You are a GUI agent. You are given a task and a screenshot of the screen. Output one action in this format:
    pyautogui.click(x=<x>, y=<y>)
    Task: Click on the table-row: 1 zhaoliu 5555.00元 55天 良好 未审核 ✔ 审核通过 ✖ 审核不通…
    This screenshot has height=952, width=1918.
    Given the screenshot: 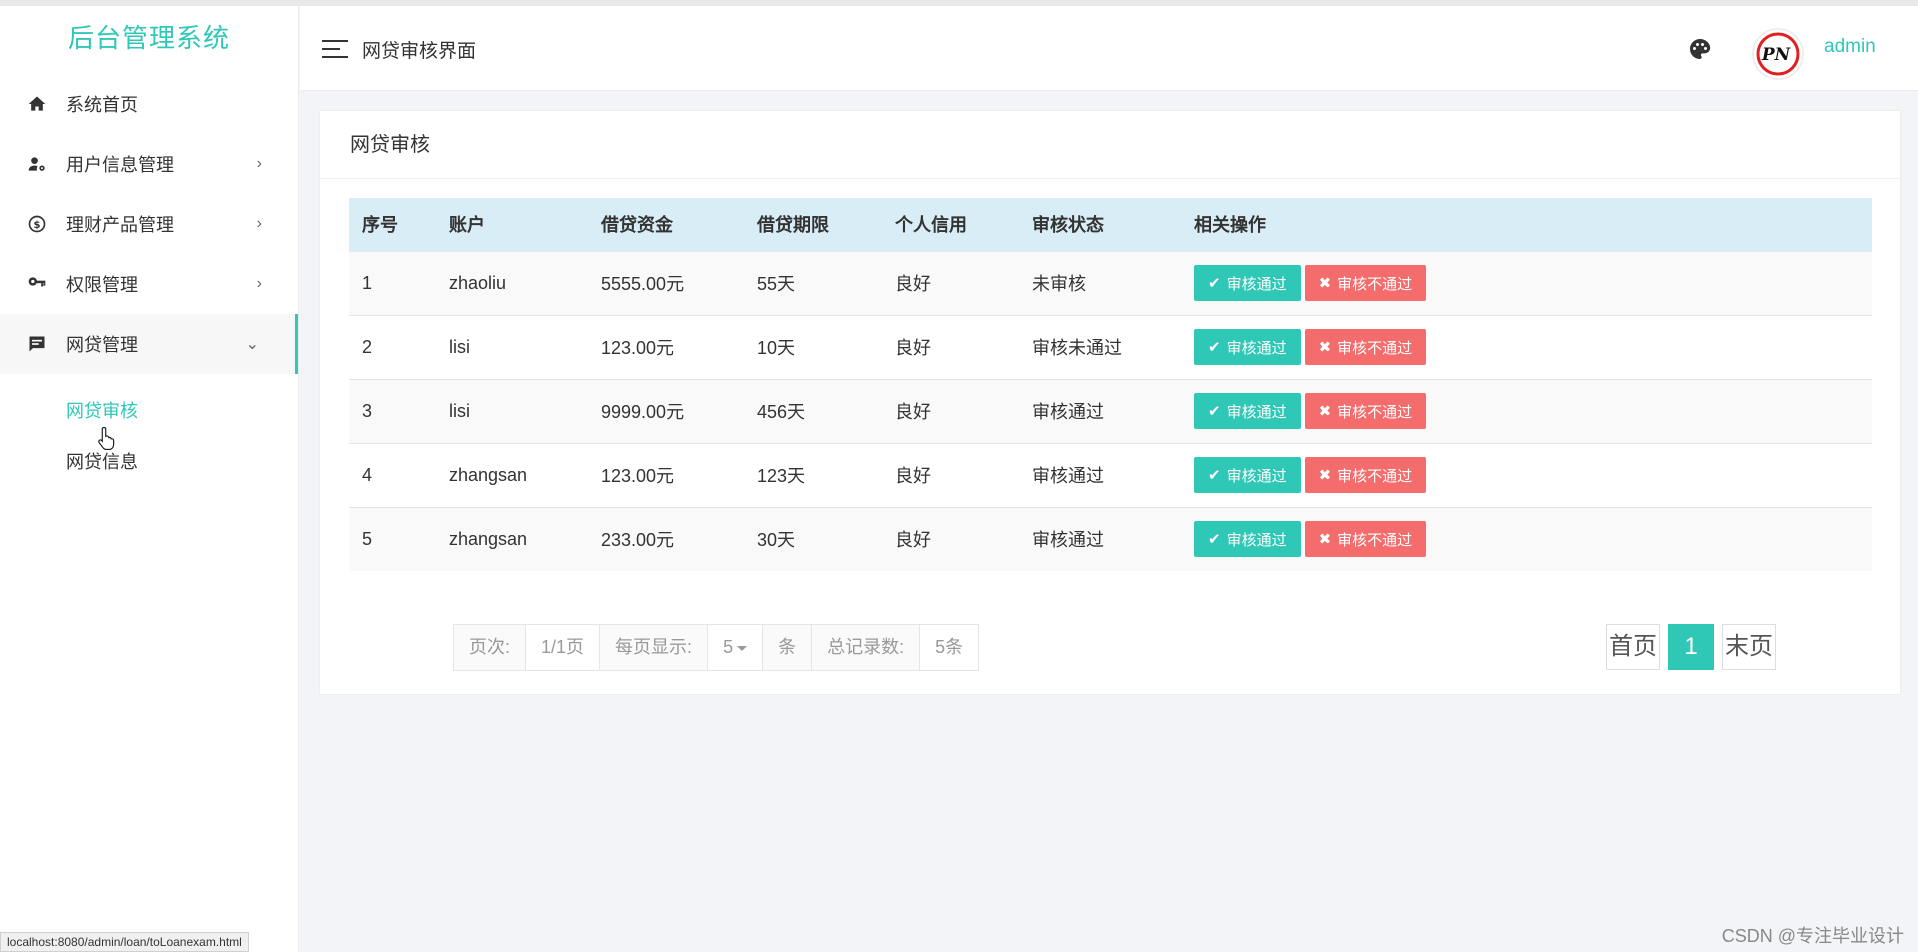 What is the action you would take?
    pyautogui.click(x=1110, y=282)
    